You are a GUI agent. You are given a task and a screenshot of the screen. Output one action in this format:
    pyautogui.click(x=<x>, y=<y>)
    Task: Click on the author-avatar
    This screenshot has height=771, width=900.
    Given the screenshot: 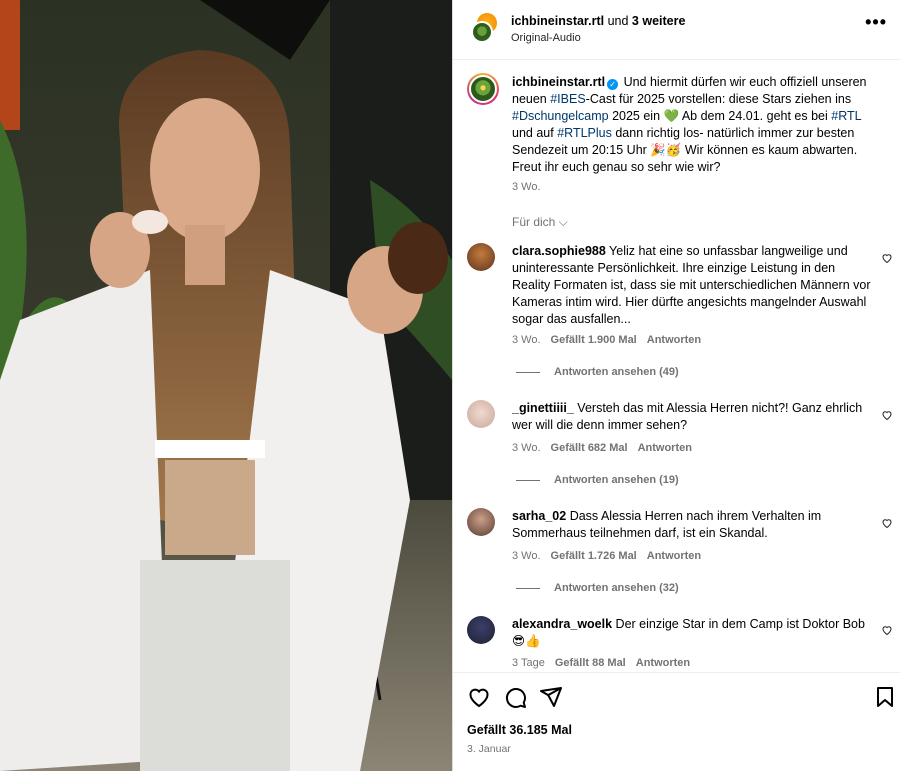 What is the action you would take?
    pyautogui.click(x=482, y=32)
    